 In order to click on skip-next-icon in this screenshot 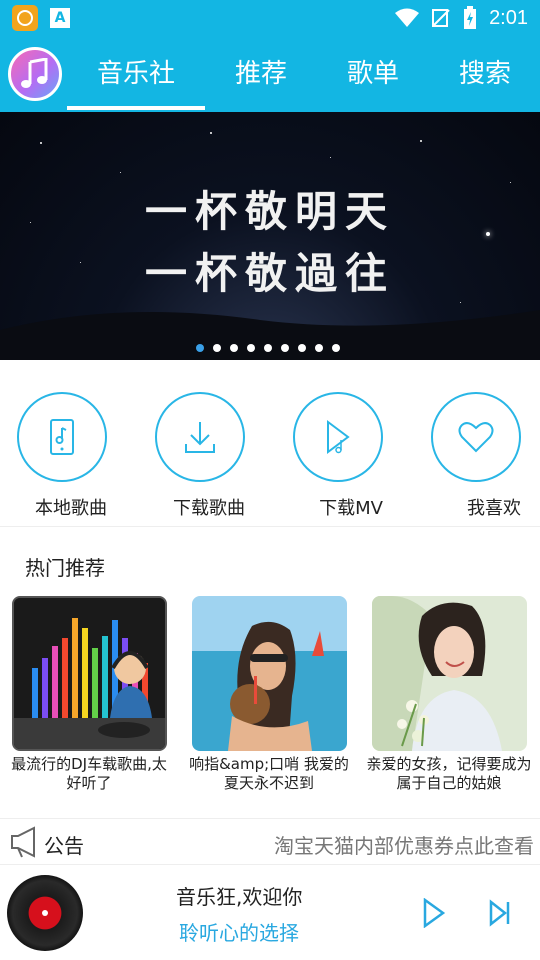, I will do `click(499, 913)`.